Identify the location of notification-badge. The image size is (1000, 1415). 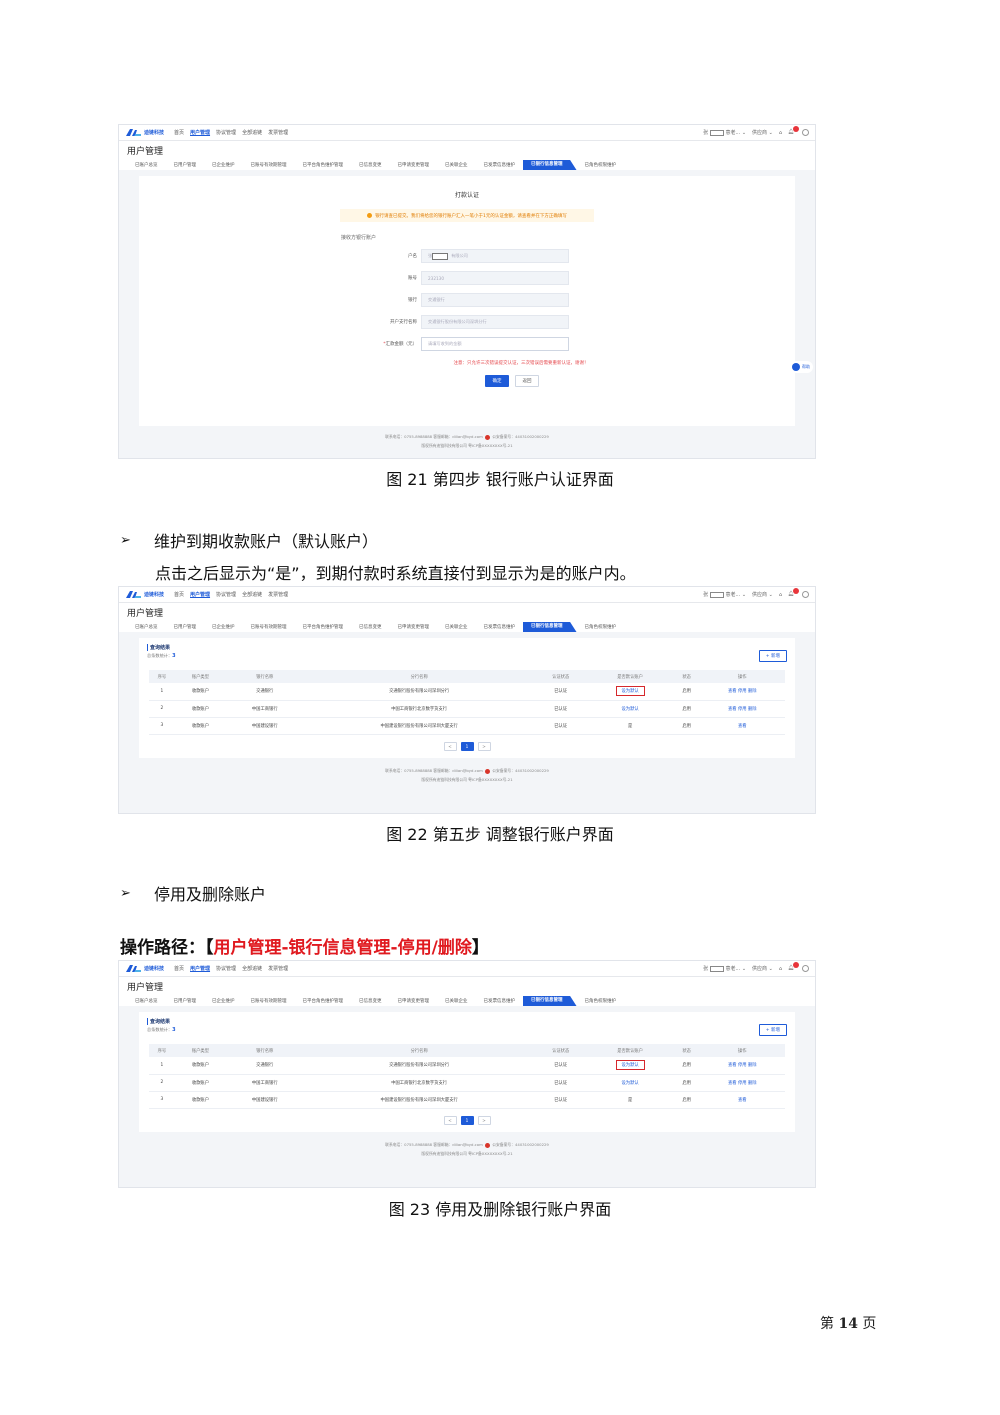
(796, 590).